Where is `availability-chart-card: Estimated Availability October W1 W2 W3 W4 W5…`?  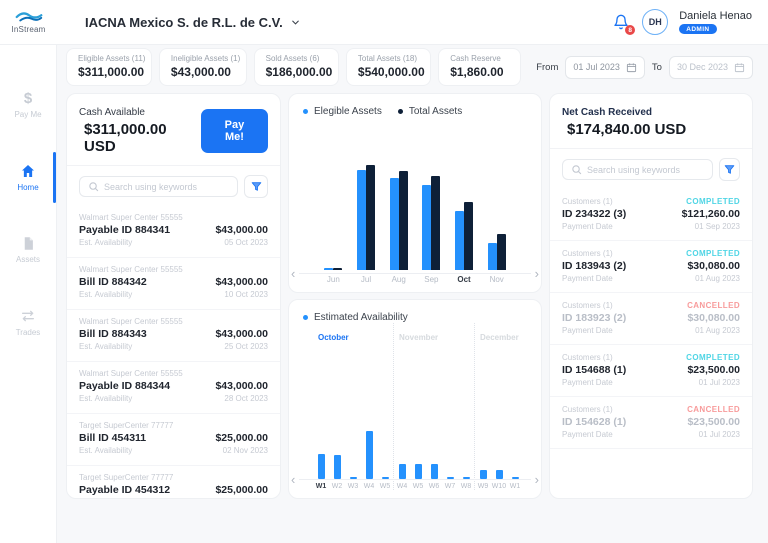
availability-chart-card: Estimated Availability October W1 W2 W3 W4 W5… is located at coordinates (415, 399).